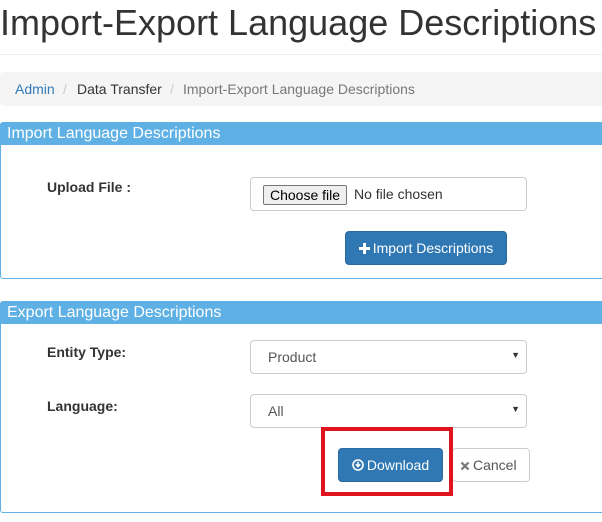  Describe the element at coordinates (301, 313) in the screenshot. I see `export-panel-heading: Export Language Descriptions` at that location.